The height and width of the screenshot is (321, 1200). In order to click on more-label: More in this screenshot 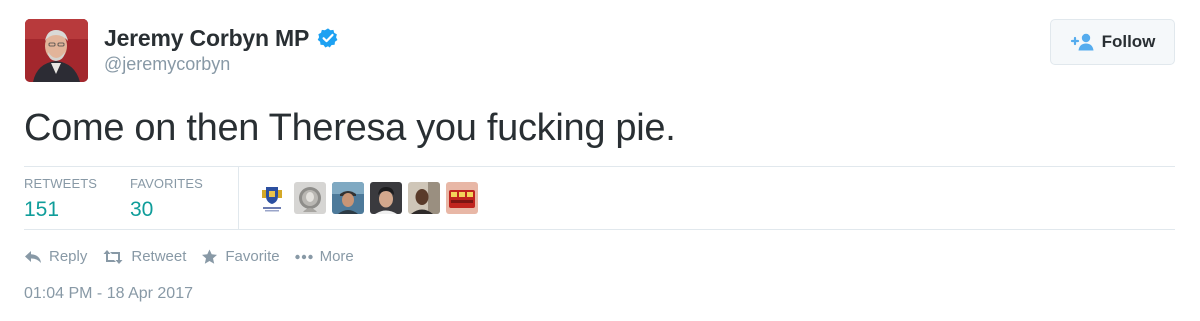, I will do `click(336, 256)`.